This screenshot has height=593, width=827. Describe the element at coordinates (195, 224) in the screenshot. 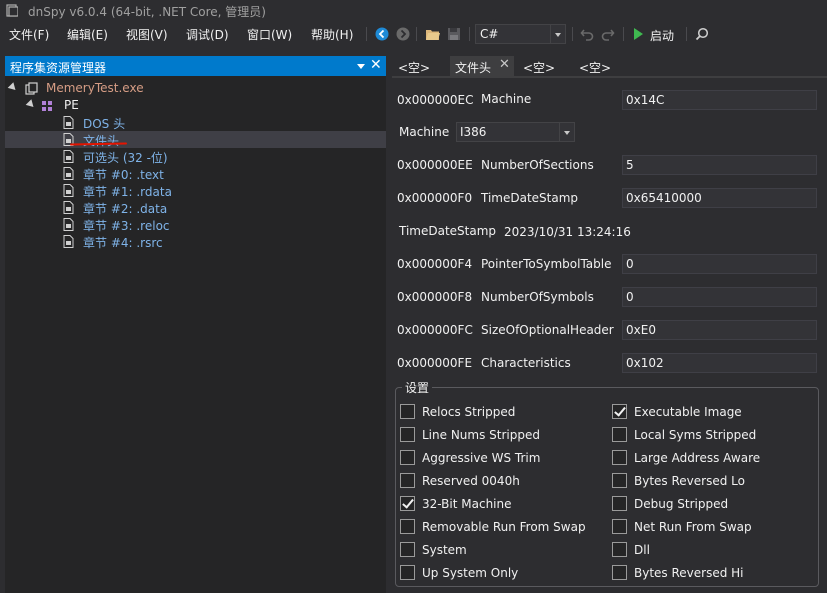

I see `tree-item-section-3: 章节 #3: .reloc` at that location.